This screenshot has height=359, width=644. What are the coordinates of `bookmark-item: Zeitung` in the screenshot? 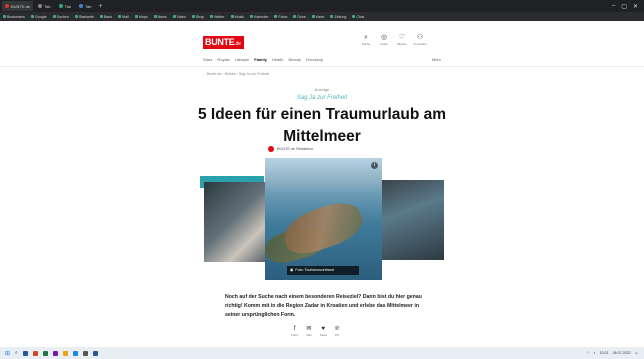 It's located at (338, 17).